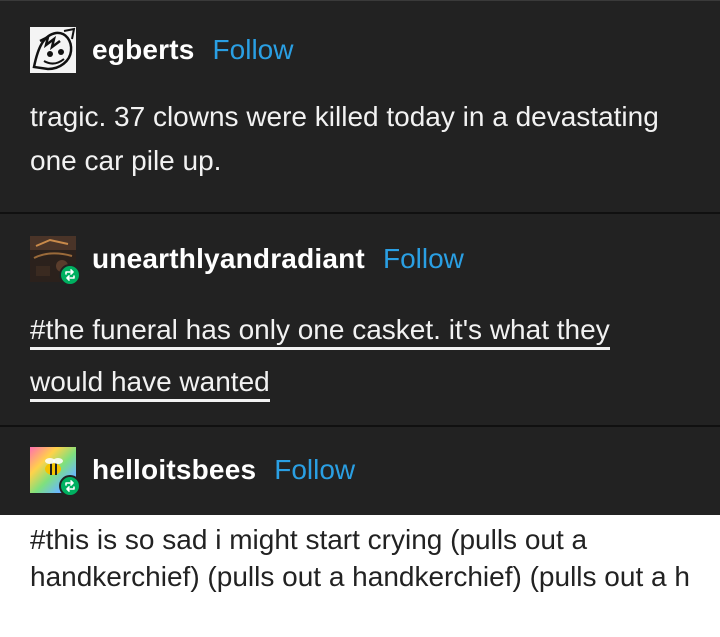 This screenshot has width=720, height=637. What do you see at coordinates (150, 383) in the screenshot?
I see `tag-link: would have wanted` at bounding box center [150, 383].